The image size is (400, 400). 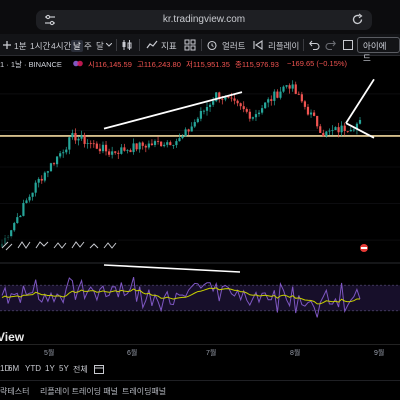 I want to click on range-ytd: YTD, so click(x=33, y=368).